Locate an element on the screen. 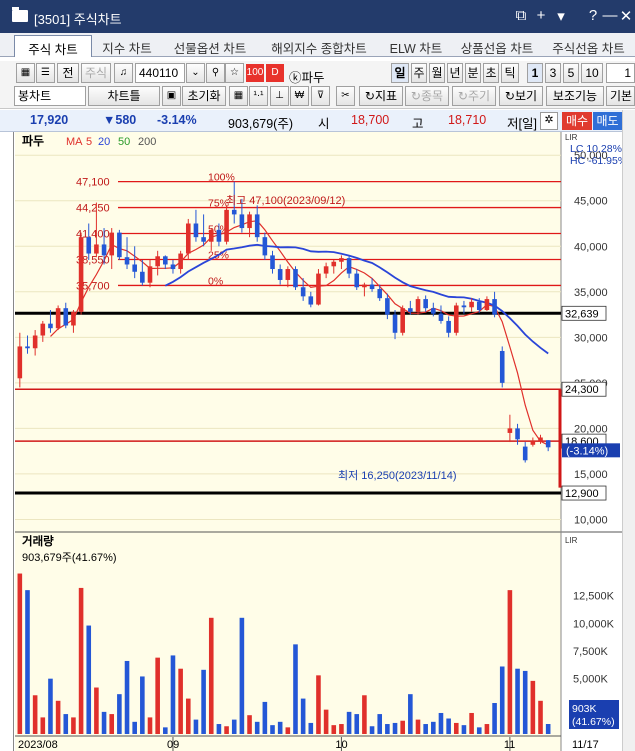 The image size is (635, 751). tab-index-chart: 지수 차트 is located at coordinates (127, 46).